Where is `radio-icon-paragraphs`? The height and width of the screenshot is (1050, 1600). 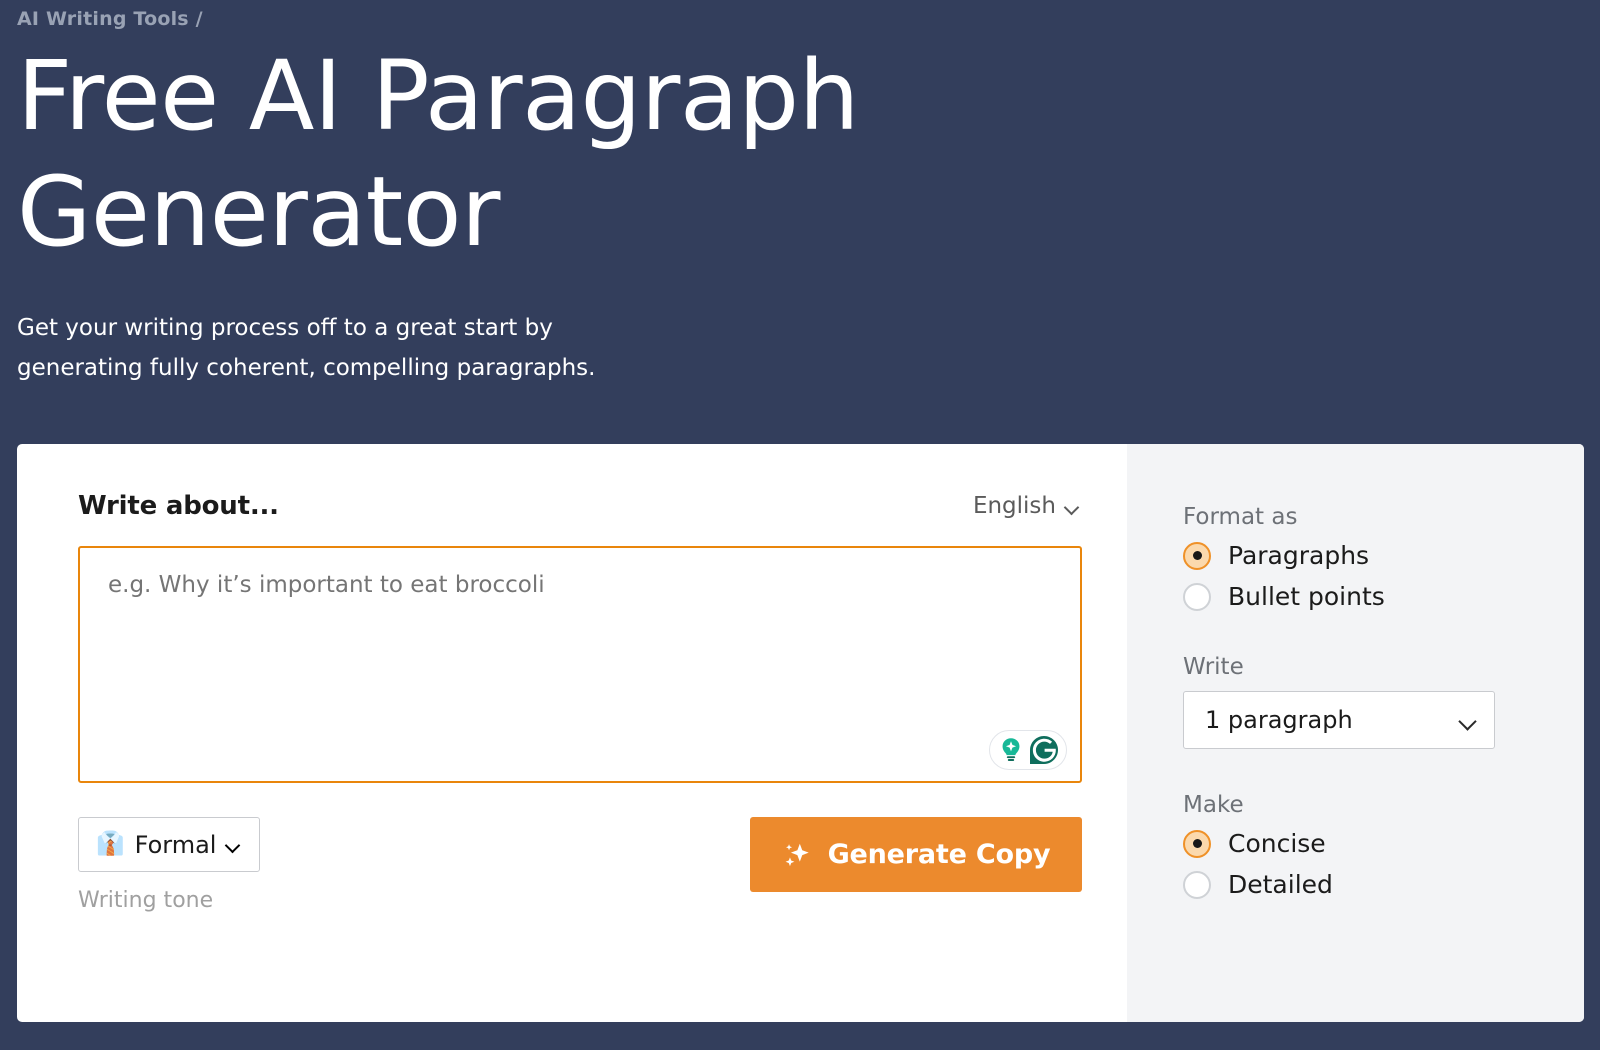 radio-icon-paragraphs is located at coordinates (1197, 555).